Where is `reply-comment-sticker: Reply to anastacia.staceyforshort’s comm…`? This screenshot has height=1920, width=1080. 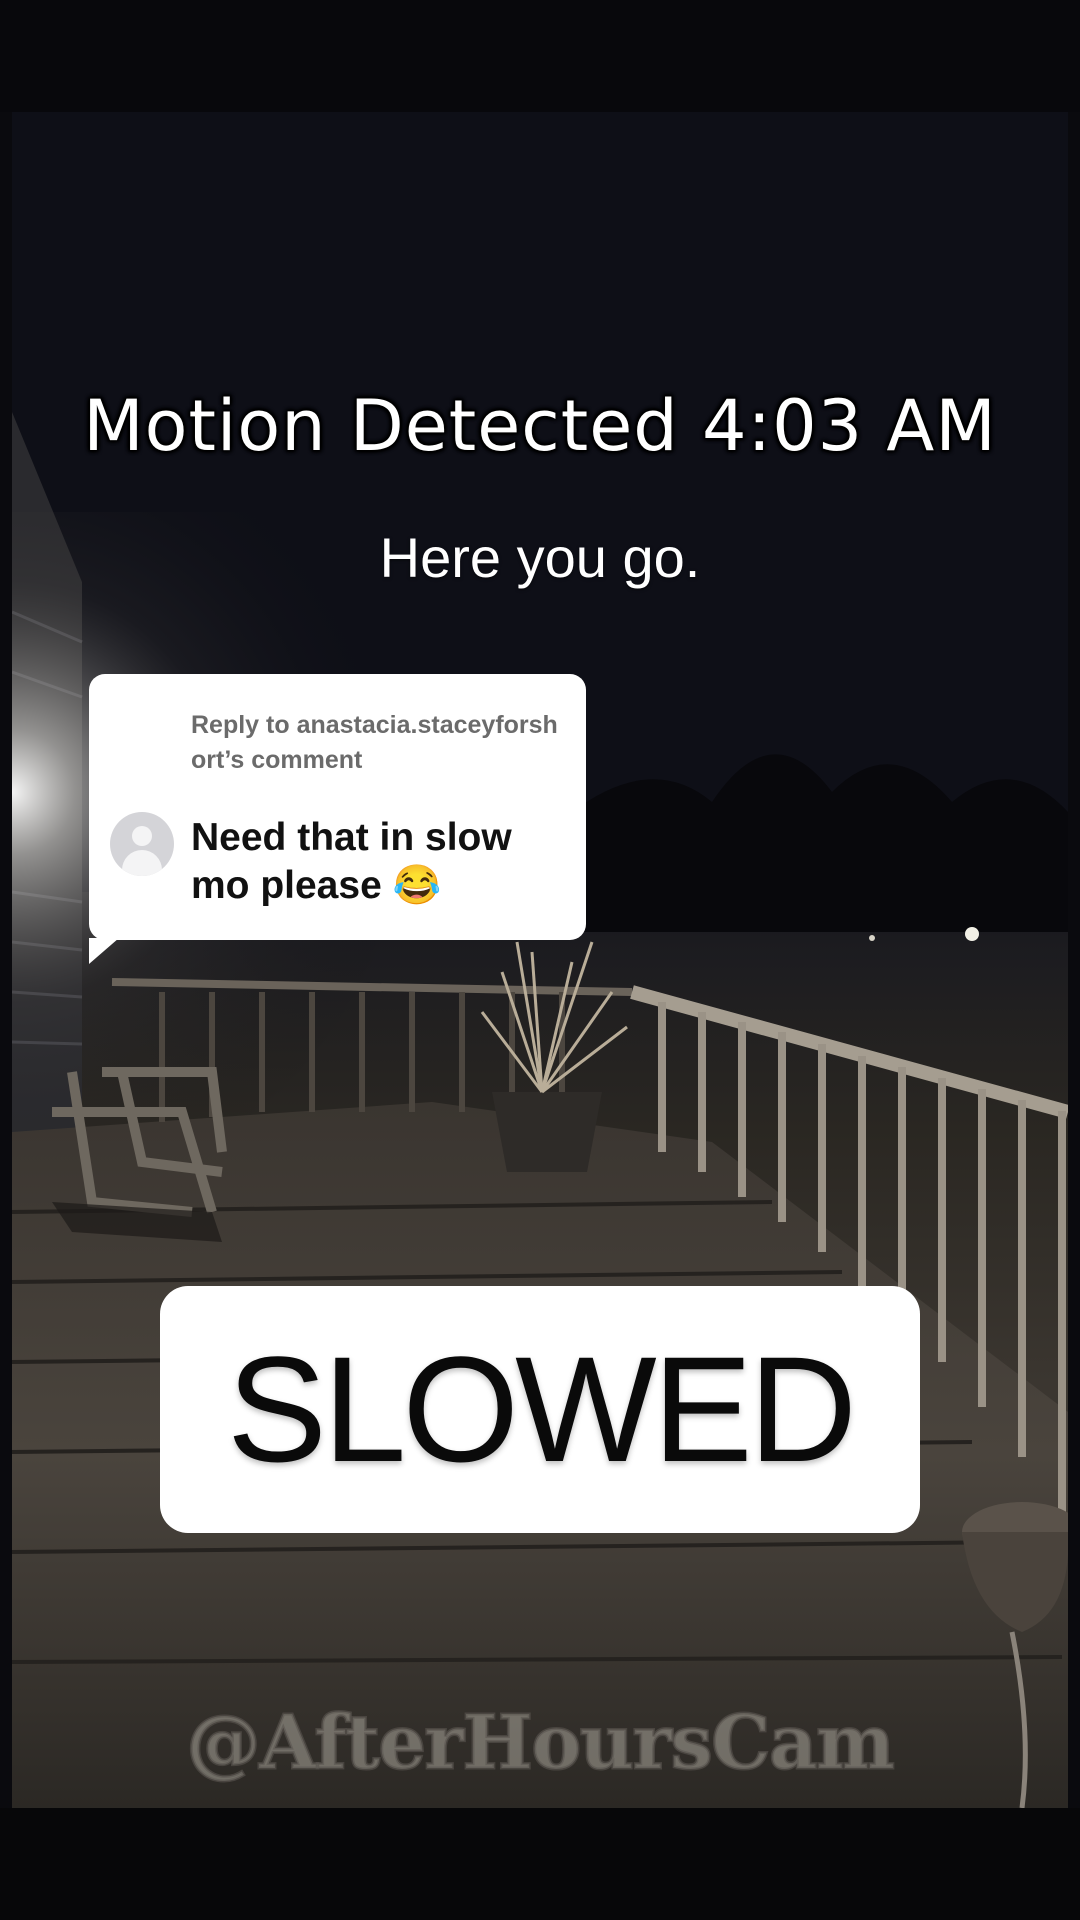 reply-comment-sticker: Reply to anastacia.staceyforshort’s comm… is located at coordinates (337, 819).